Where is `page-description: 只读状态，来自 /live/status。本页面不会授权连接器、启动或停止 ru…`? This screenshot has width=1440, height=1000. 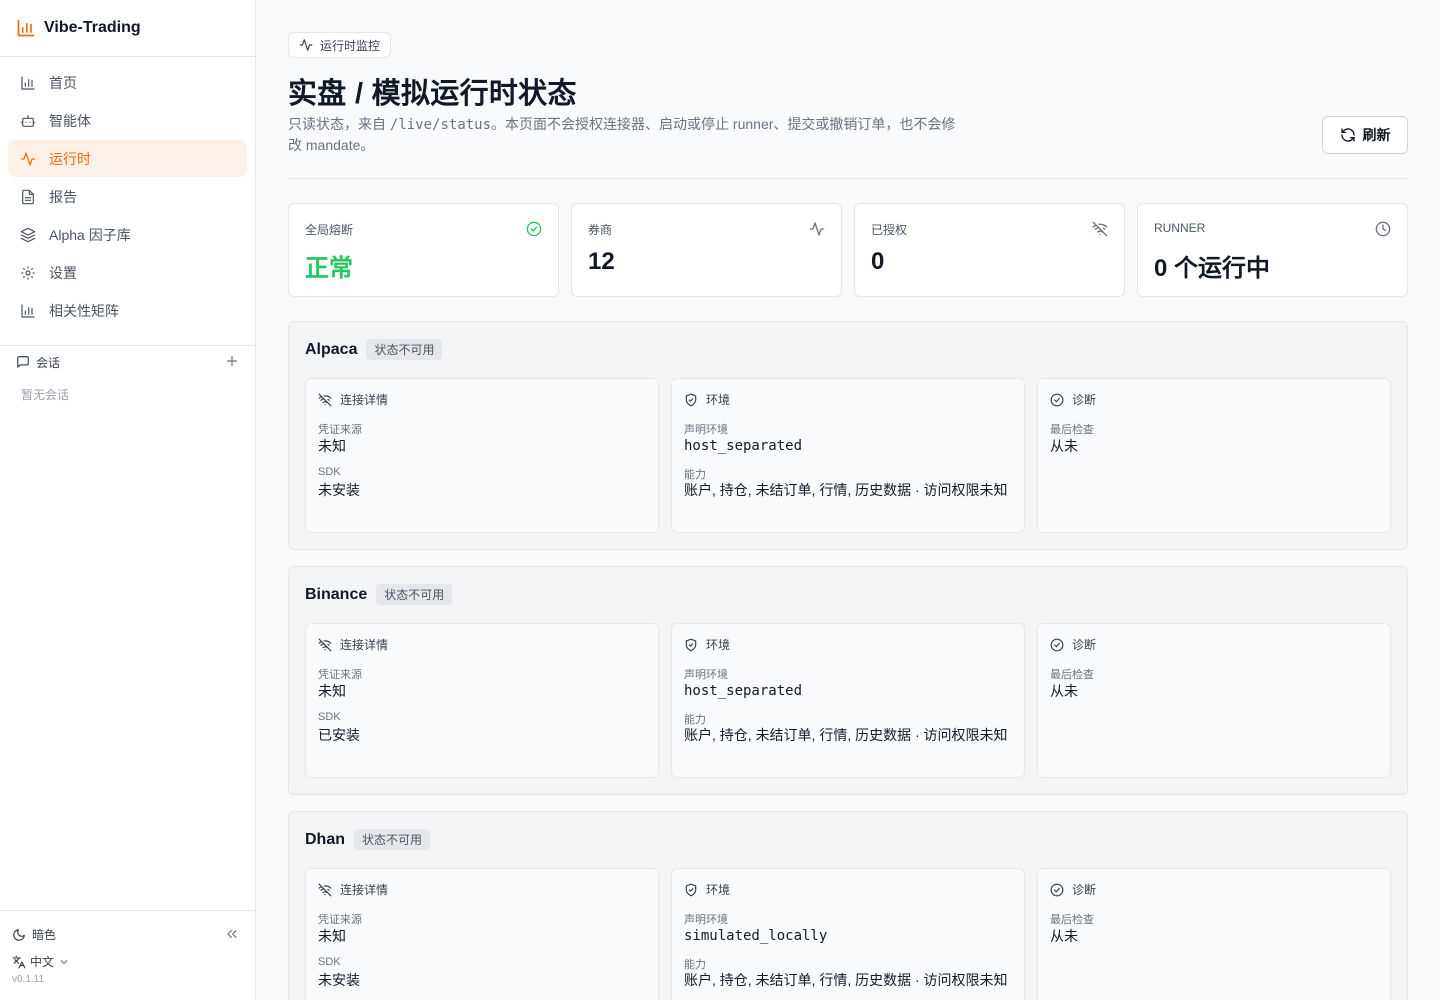
page-description: 只读状态，来自 /live/status。本页面不会授权连接器、启动或停止 ru… is located at coordinates (628, 134).